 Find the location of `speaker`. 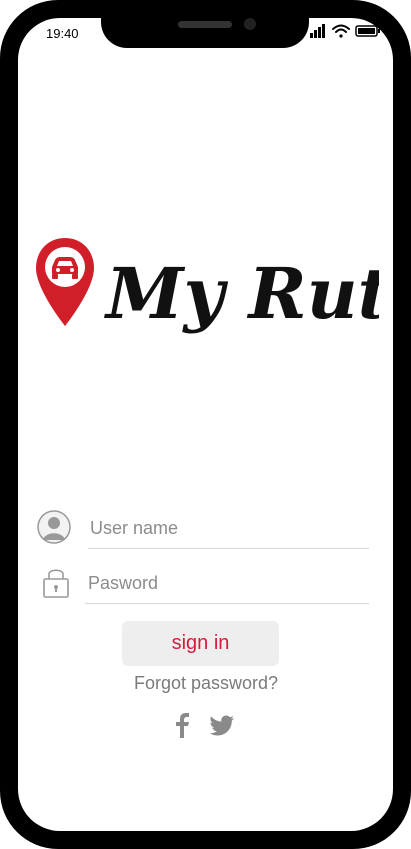

speaker is located at coordinates (205, 24).